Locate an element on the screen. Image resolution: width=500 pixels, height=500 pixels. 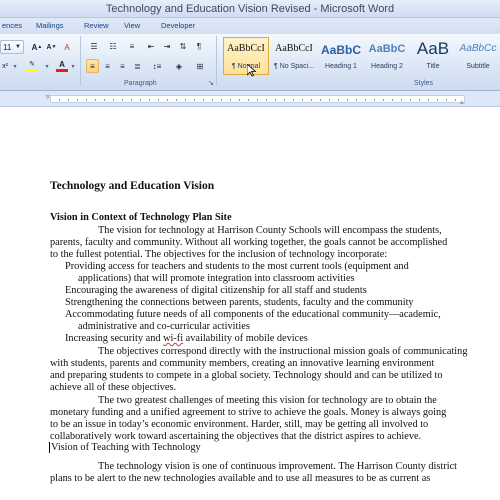
ribbon-tabs: ences Mailings Review View Developer is located at coordinates (250, 26).